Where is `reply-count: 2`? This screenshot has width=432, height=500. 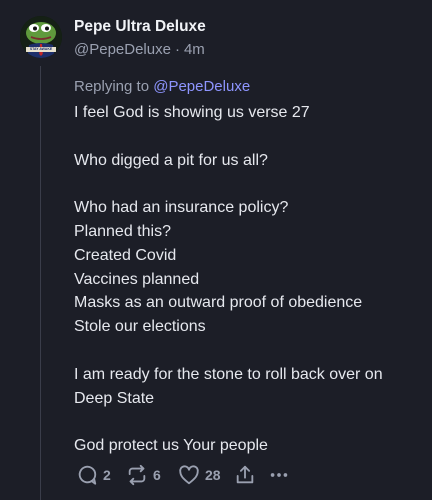
reply-count: 2 is located at coordinates (107, 475).